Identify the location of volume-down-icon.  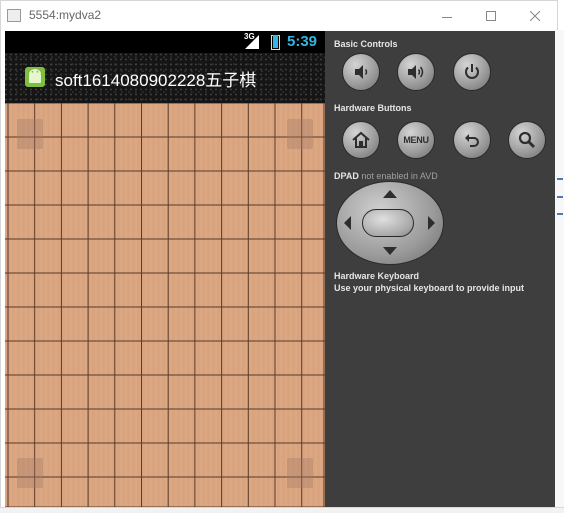
(361, 72).